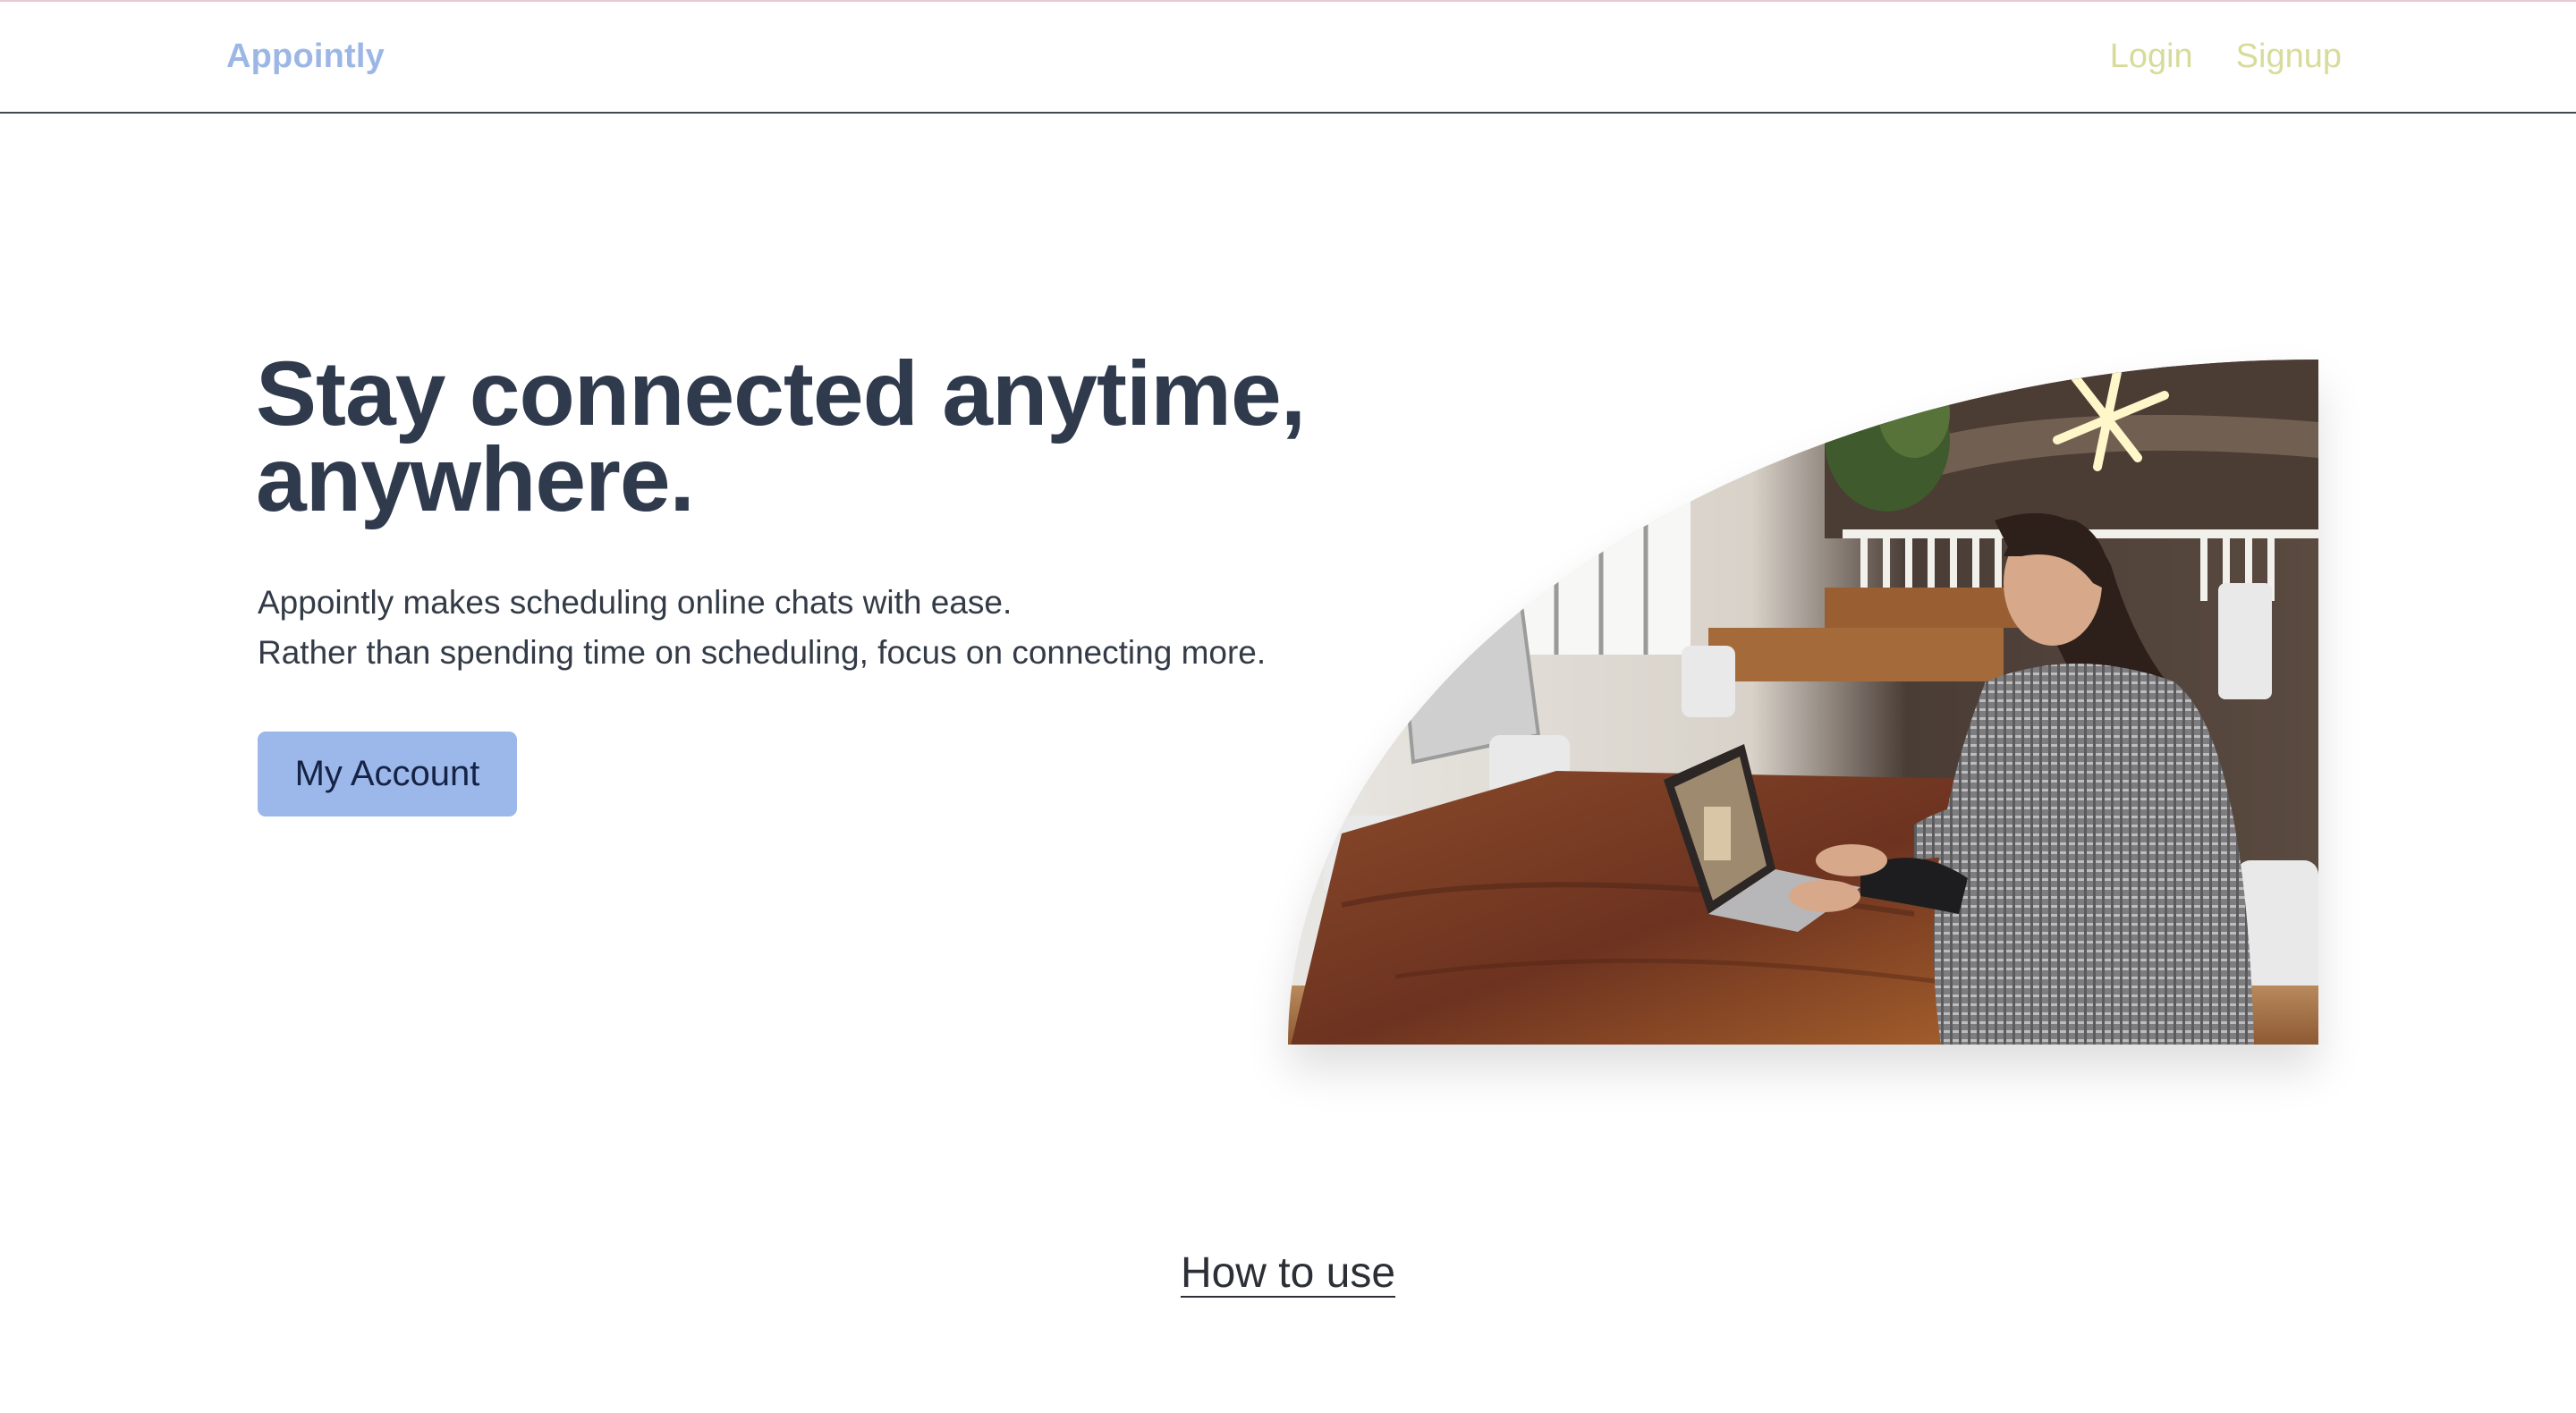 Image resolution: width=2576 pixels, height=1413 pixels. What do you see at coordinates (2151, 57) in the screenshot?
I see `login-link: Login` at bounding box center [2151, 57].